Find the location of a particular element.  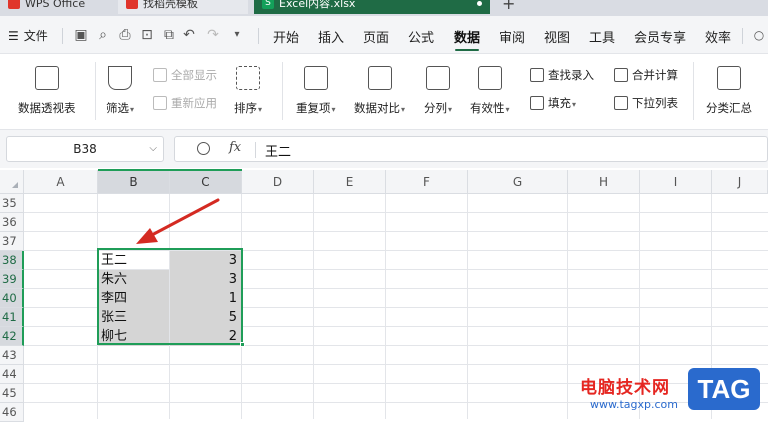

export-icon: ⧉ is located at coordinates (169, 35).